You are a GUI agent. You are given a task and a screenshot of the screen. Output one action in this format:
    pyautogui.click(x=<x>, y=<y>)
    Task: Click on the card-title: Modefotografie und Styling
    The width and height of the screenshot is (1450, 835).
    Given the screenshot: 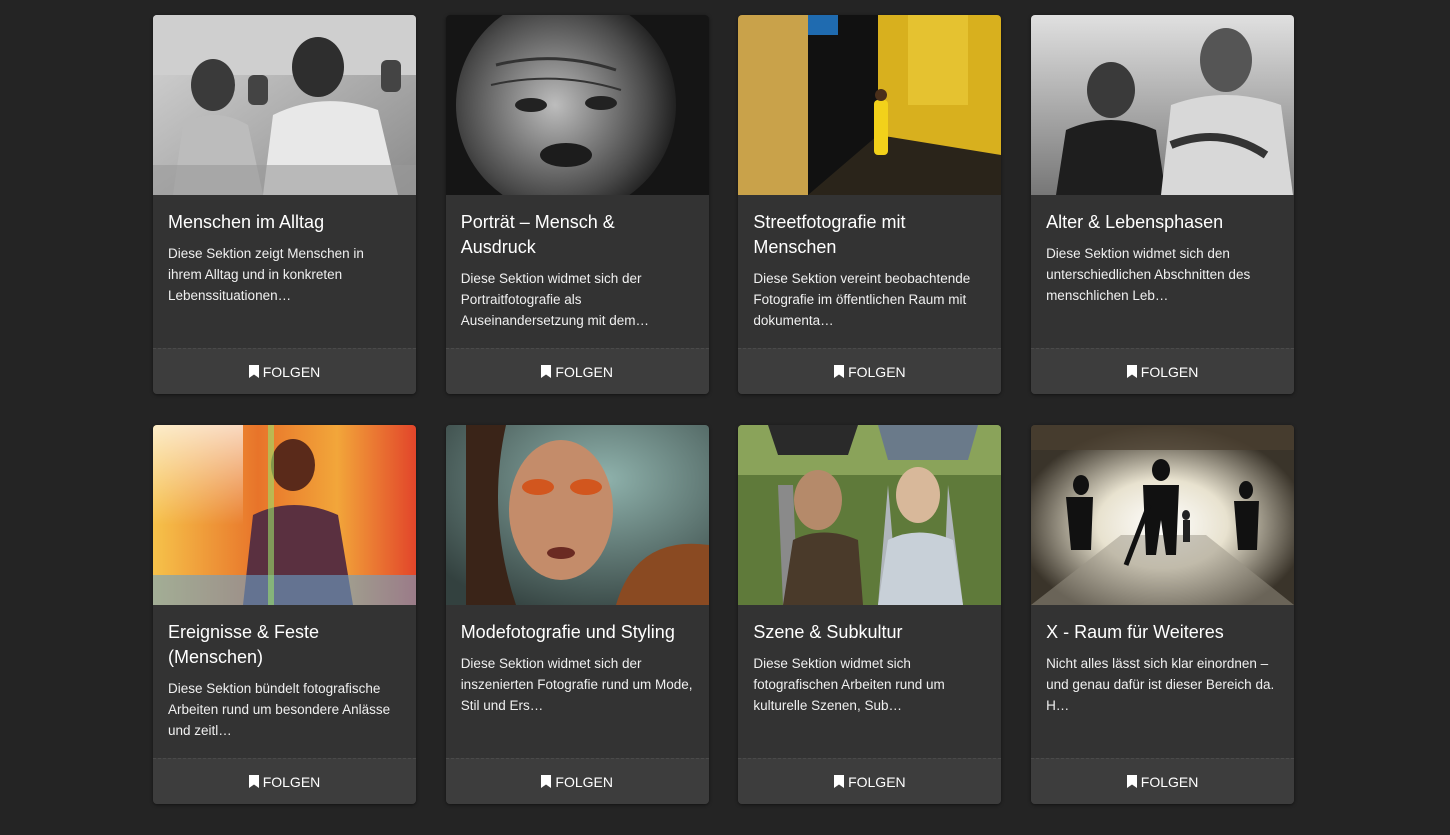 What is the action you would take?
    pyautogui.click(x=577, y=632)
    